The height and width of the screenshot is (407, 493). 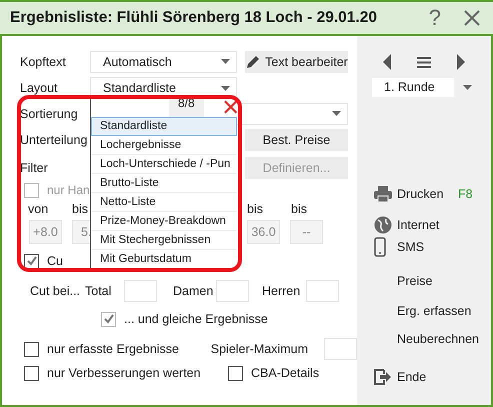 What do you see at coordinates (163, 61) in the screenshot?
I see `header-text-dropdown: Automatisch` at bounding box center [163, 61].